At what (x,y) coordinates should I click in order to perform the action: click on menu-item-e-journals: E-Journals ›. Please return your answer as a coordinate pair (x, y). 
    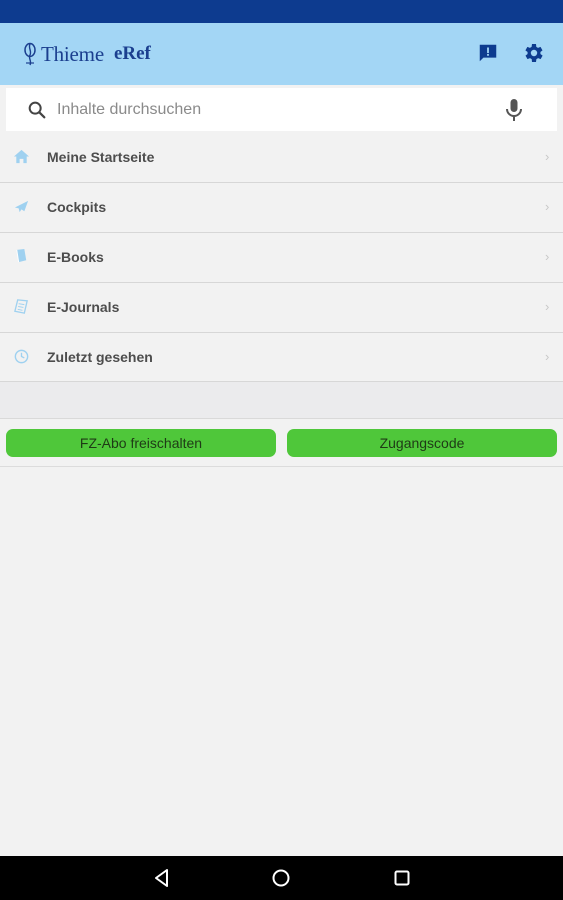
    Looking at the image, I should click on (281, 308).